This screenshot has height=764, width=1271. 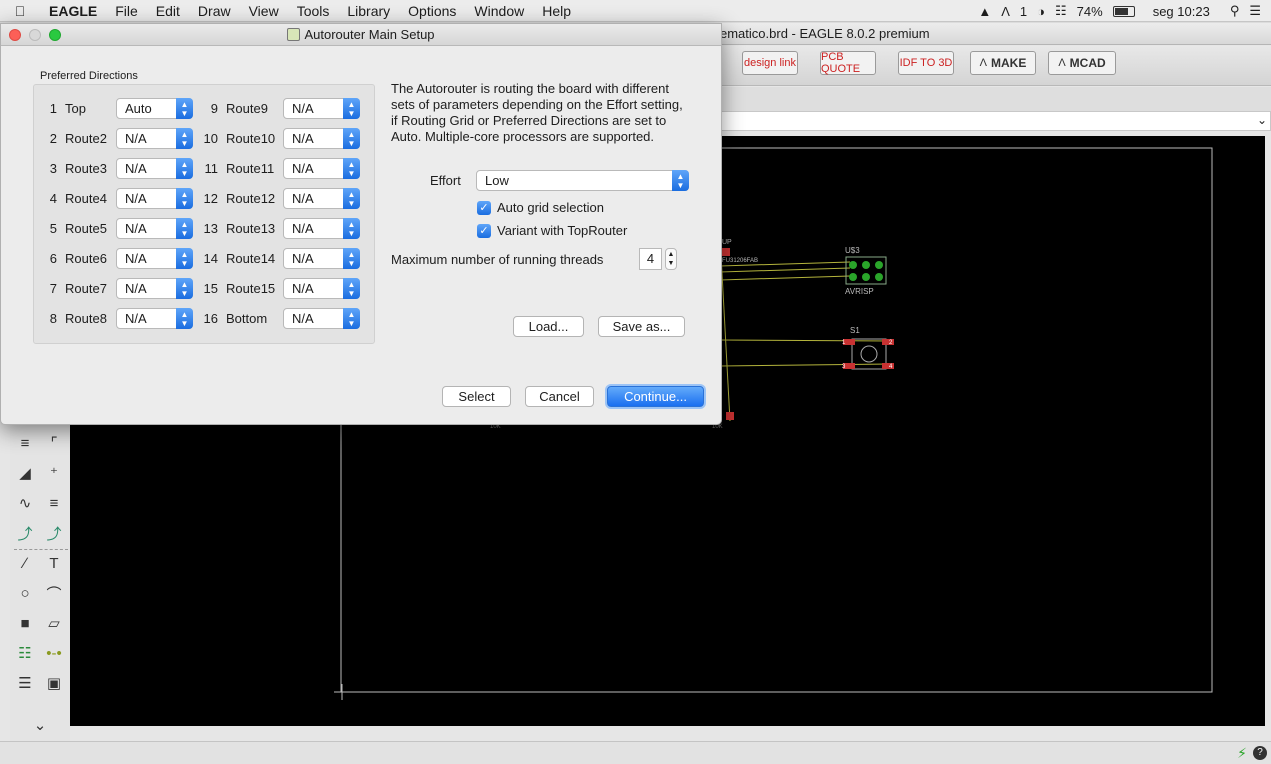 I want to click on idf-to-3d-button: IDF TO 3D, so click(x=926, y=63).